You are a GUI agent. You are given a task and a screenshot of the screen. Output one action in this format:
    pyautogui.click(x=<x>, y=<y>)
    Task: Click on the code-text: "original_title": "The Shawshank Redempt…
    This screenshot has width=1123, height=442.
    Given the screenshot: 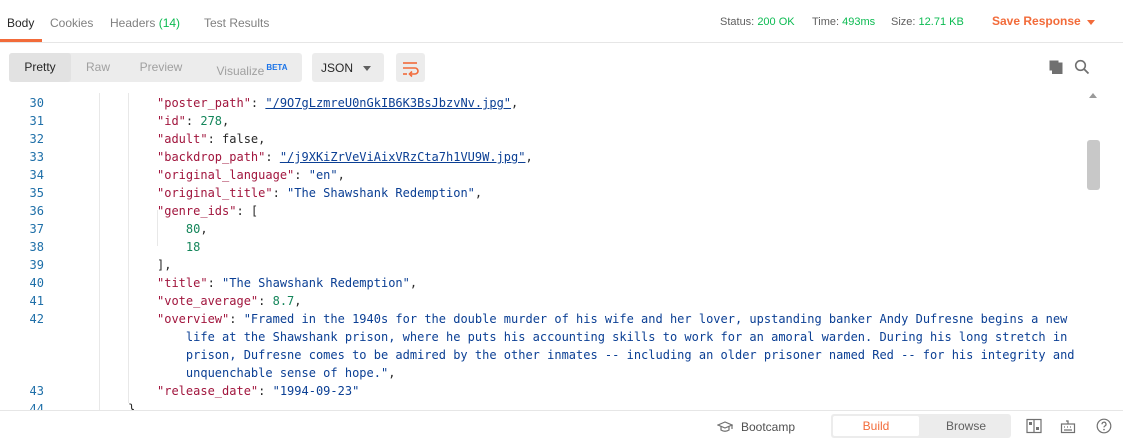 What is the action you would take?
    pyautogui.click(x=320, y=193)
    